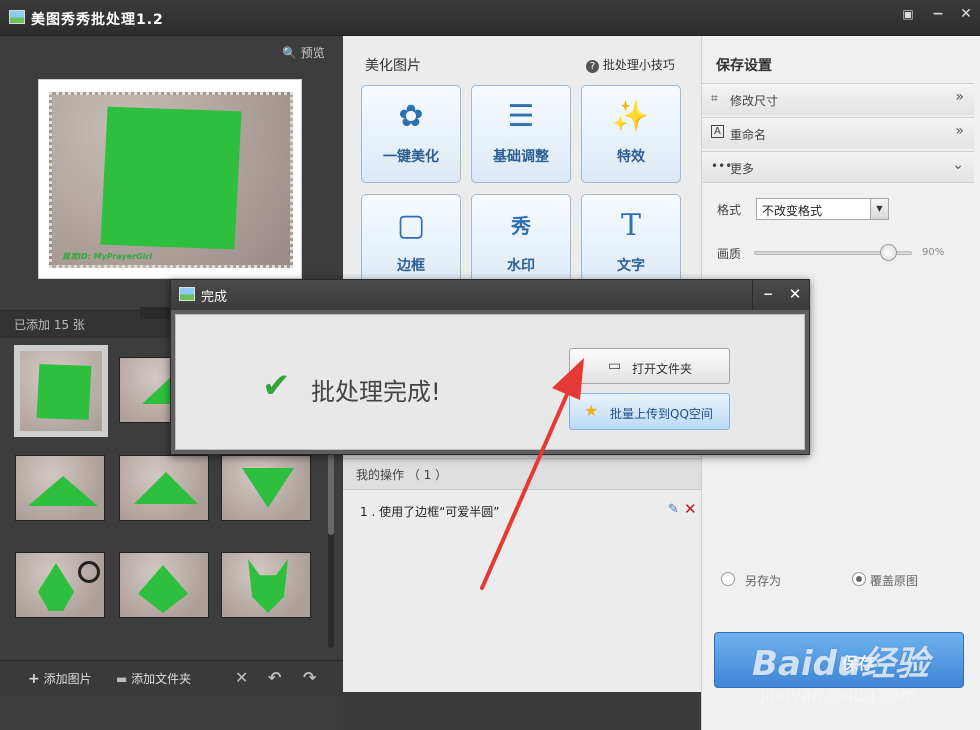  Describe the element at coordinates (411, 157) in the screenshot. I see `tool-label: 一键美化` at that location.